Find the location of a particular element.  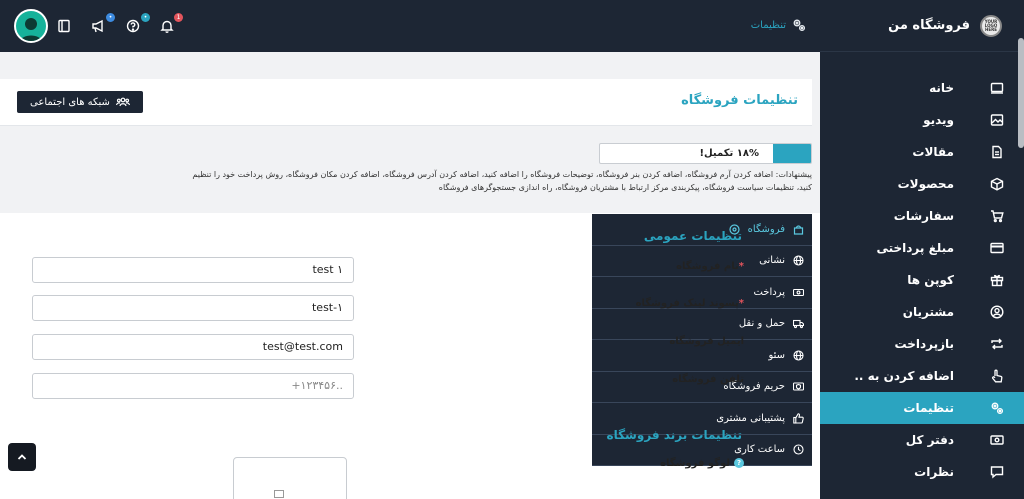

help-icon is located at coordinates (133, 26).